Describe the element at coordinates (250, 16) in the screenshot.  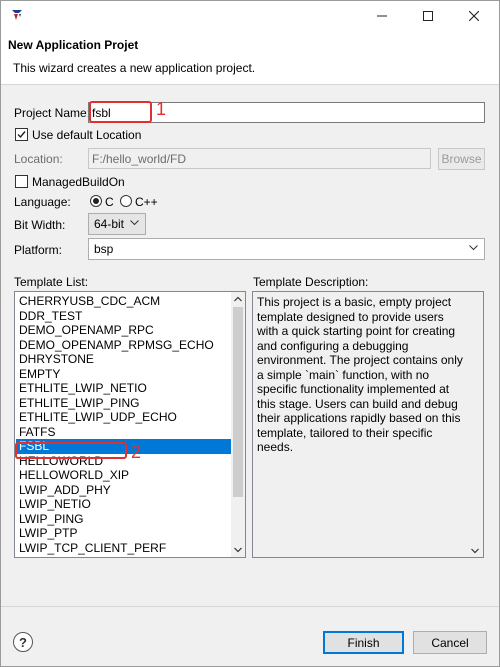
I see `title-bar` at that location.